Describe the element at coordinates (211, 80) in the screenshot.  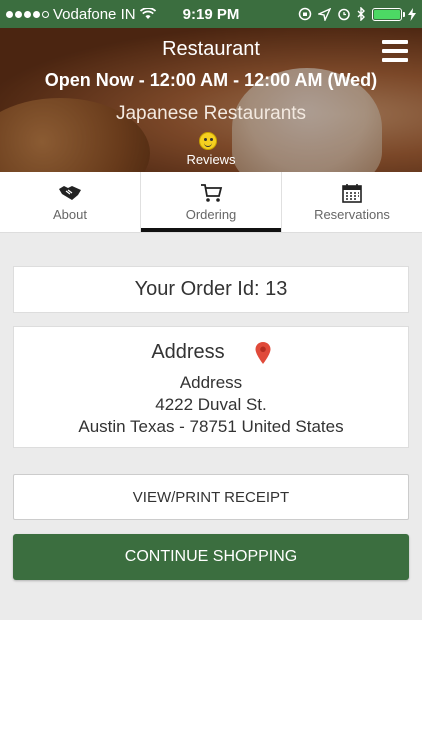
I see `opening-hours: Open Now - 12:00 AM - 12:00 AM (Wed)` at that location.